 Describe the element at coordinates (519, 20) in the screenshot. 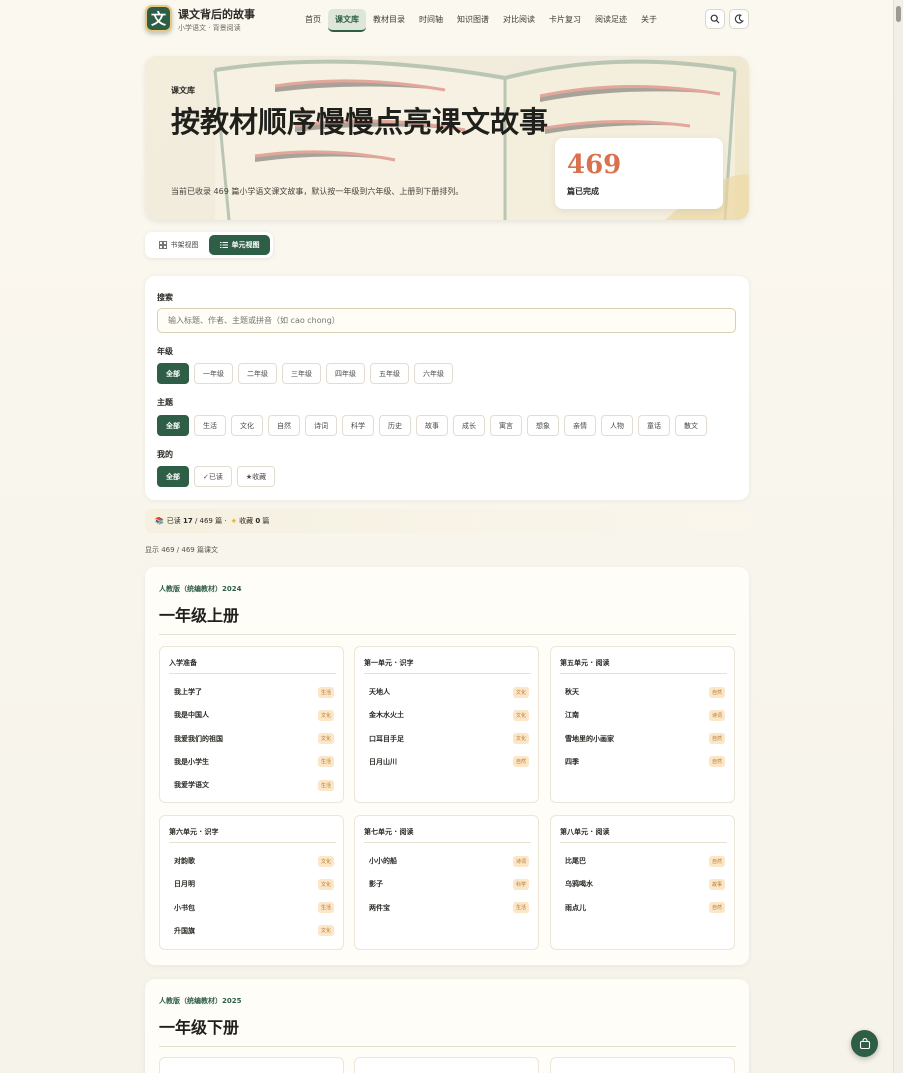

I see `nav-item: 对比阅读` at that location.